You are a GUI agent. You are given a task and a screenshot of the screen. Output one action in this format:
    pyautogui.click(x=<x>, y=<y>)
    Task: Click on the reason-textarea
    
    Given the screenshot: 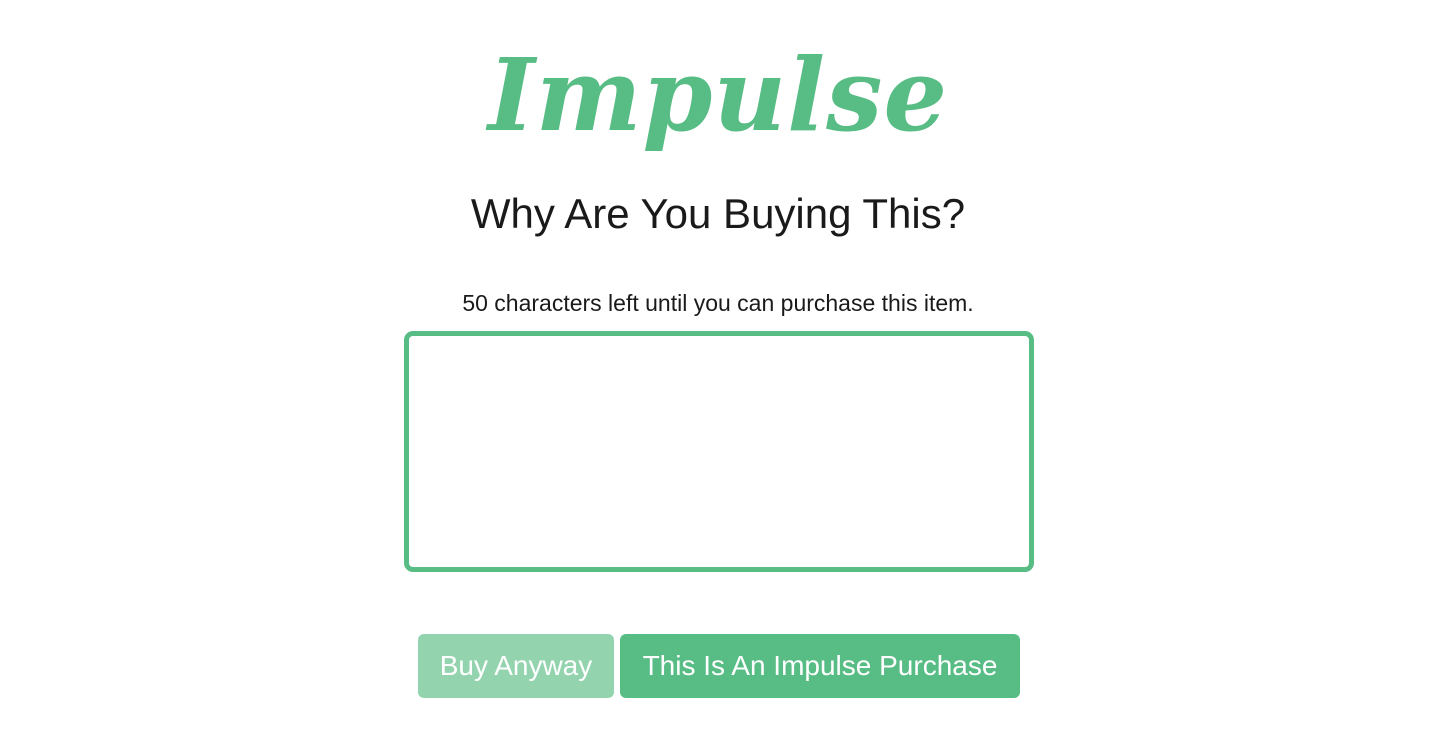 What is the action you would take?
    pyautogui.click(x=719, y=451)
    